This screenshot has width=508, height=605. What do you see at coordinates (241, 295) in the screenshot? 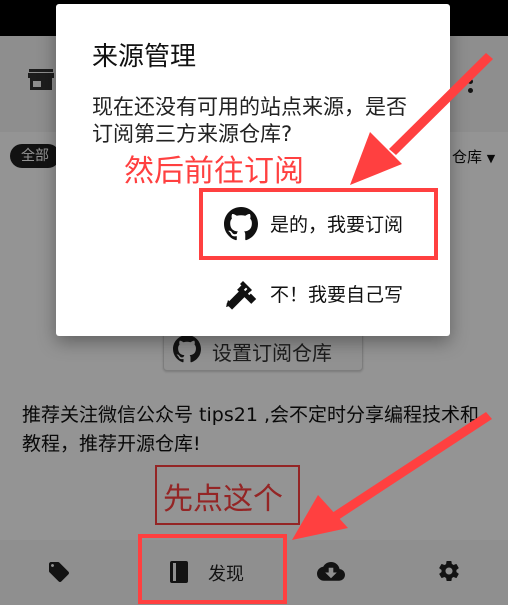
I see `pencil-ruler-icon` at bounding box center [241, 295].